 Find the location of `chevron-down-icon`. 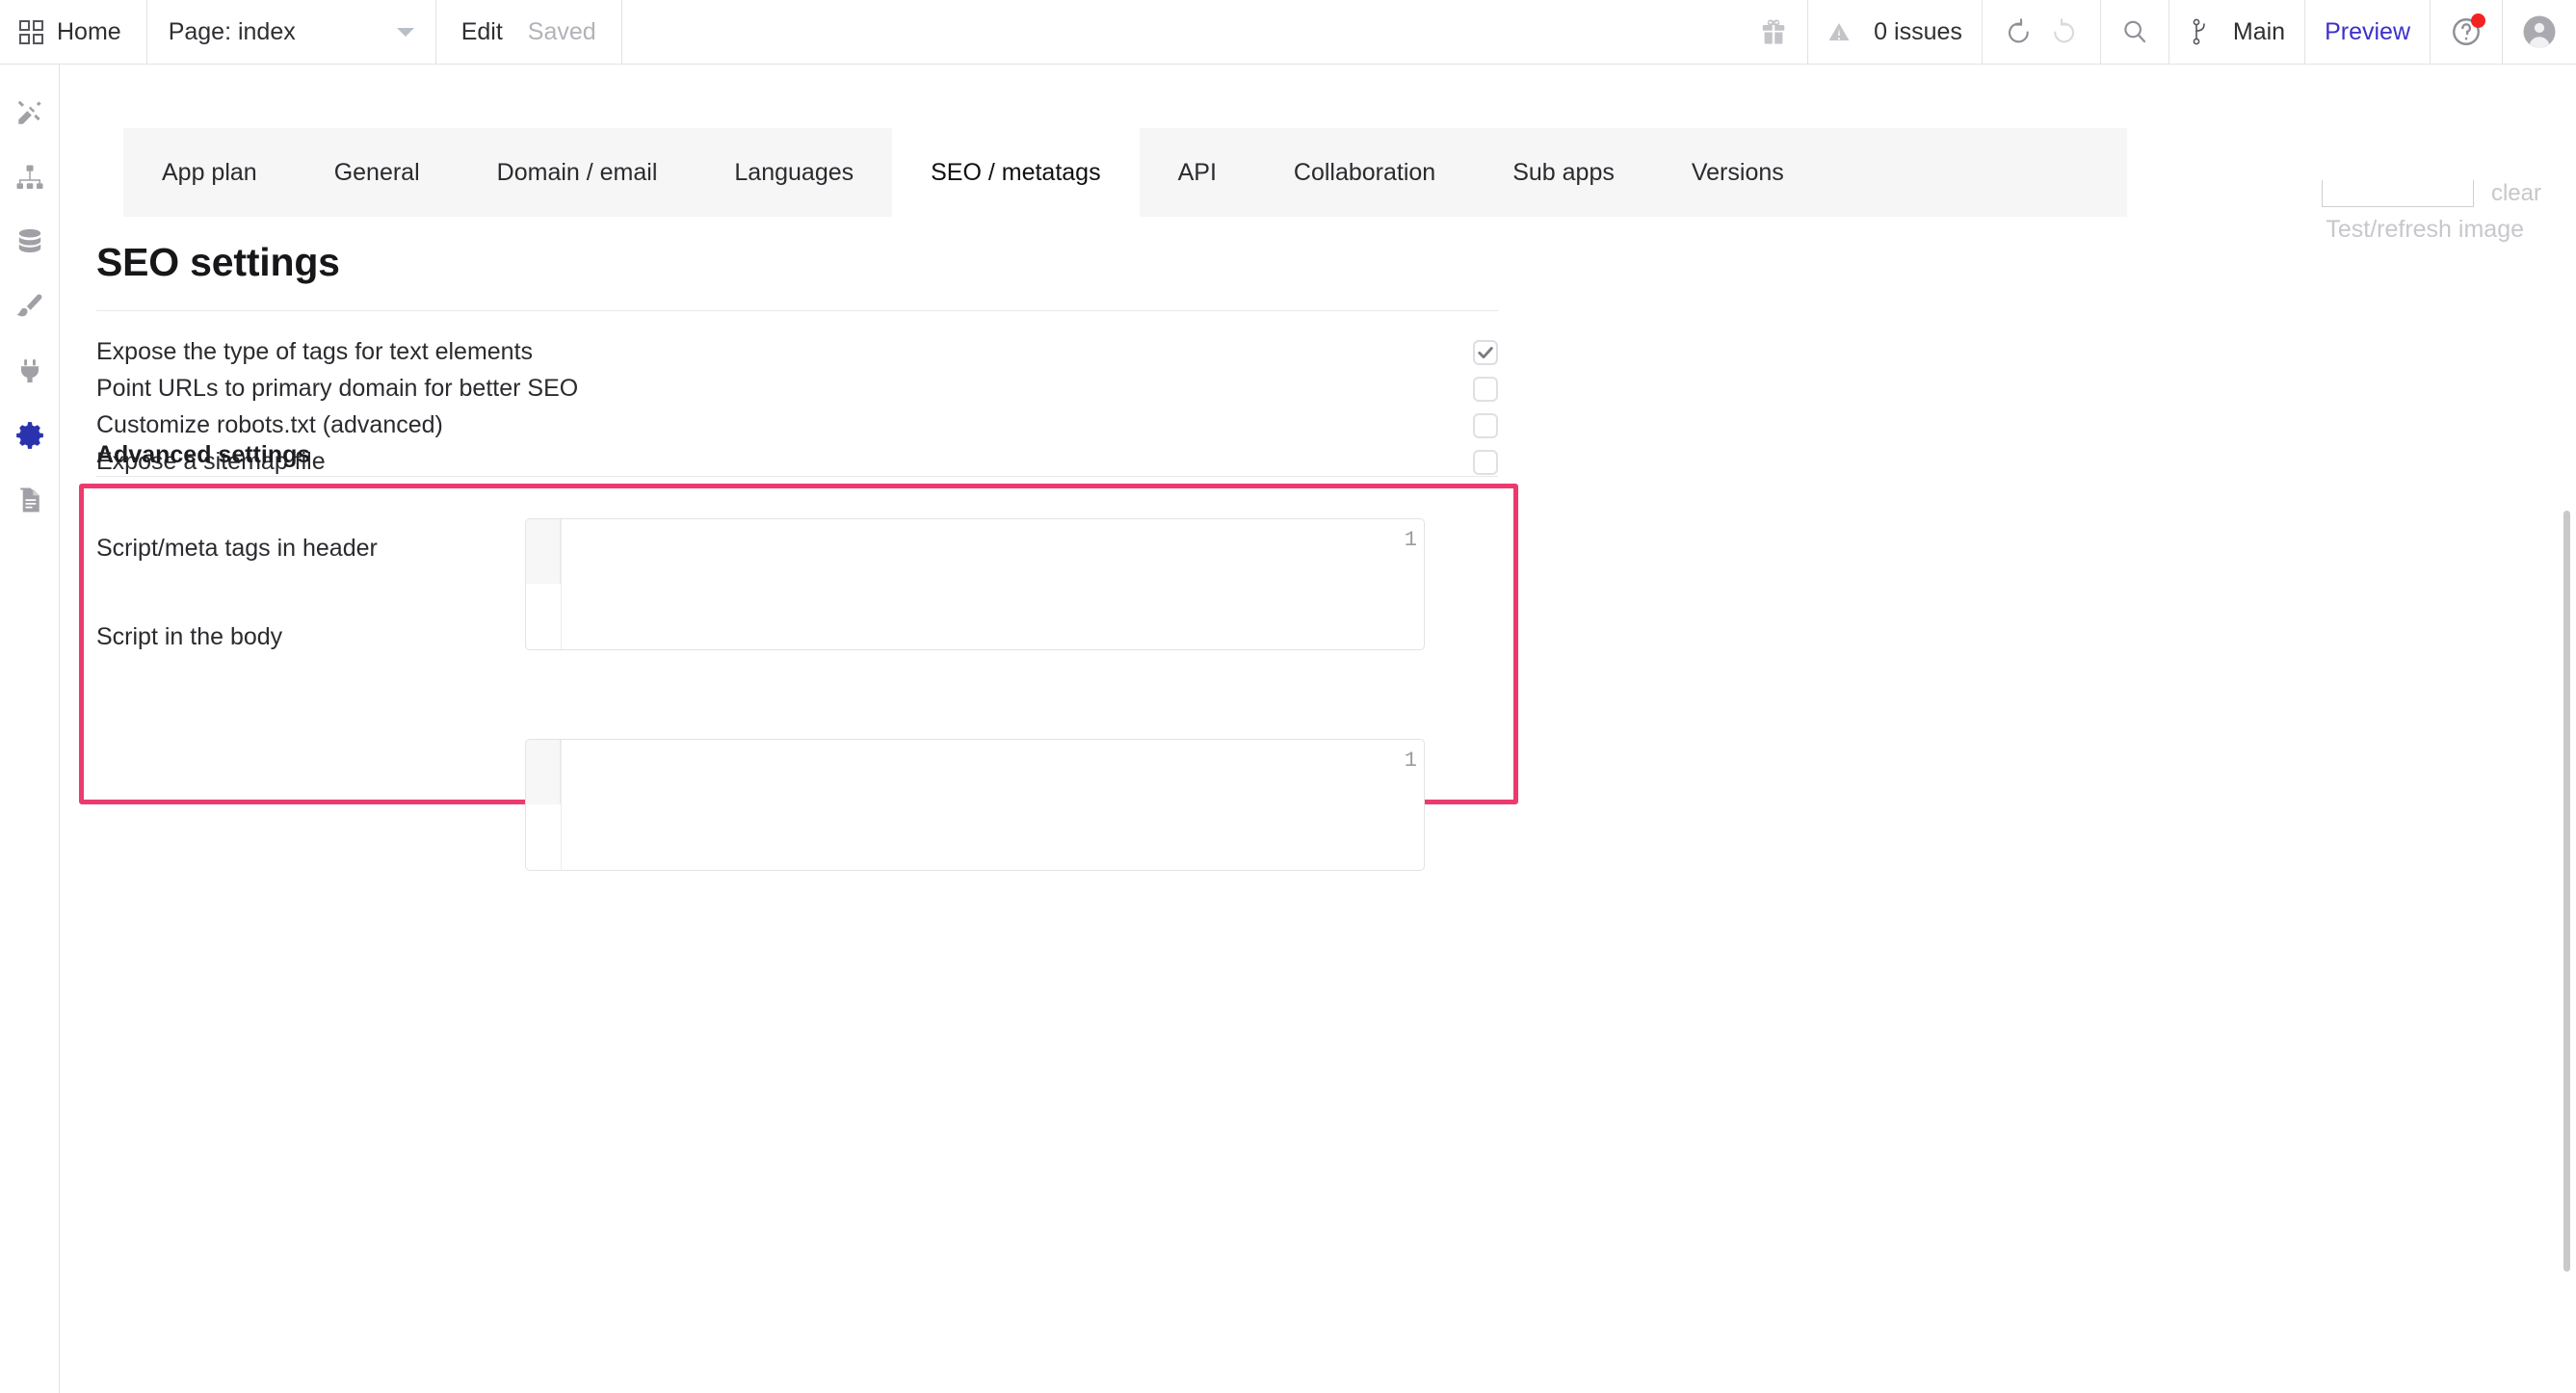

chevron-down-icon is located at coordinates (405, 32).